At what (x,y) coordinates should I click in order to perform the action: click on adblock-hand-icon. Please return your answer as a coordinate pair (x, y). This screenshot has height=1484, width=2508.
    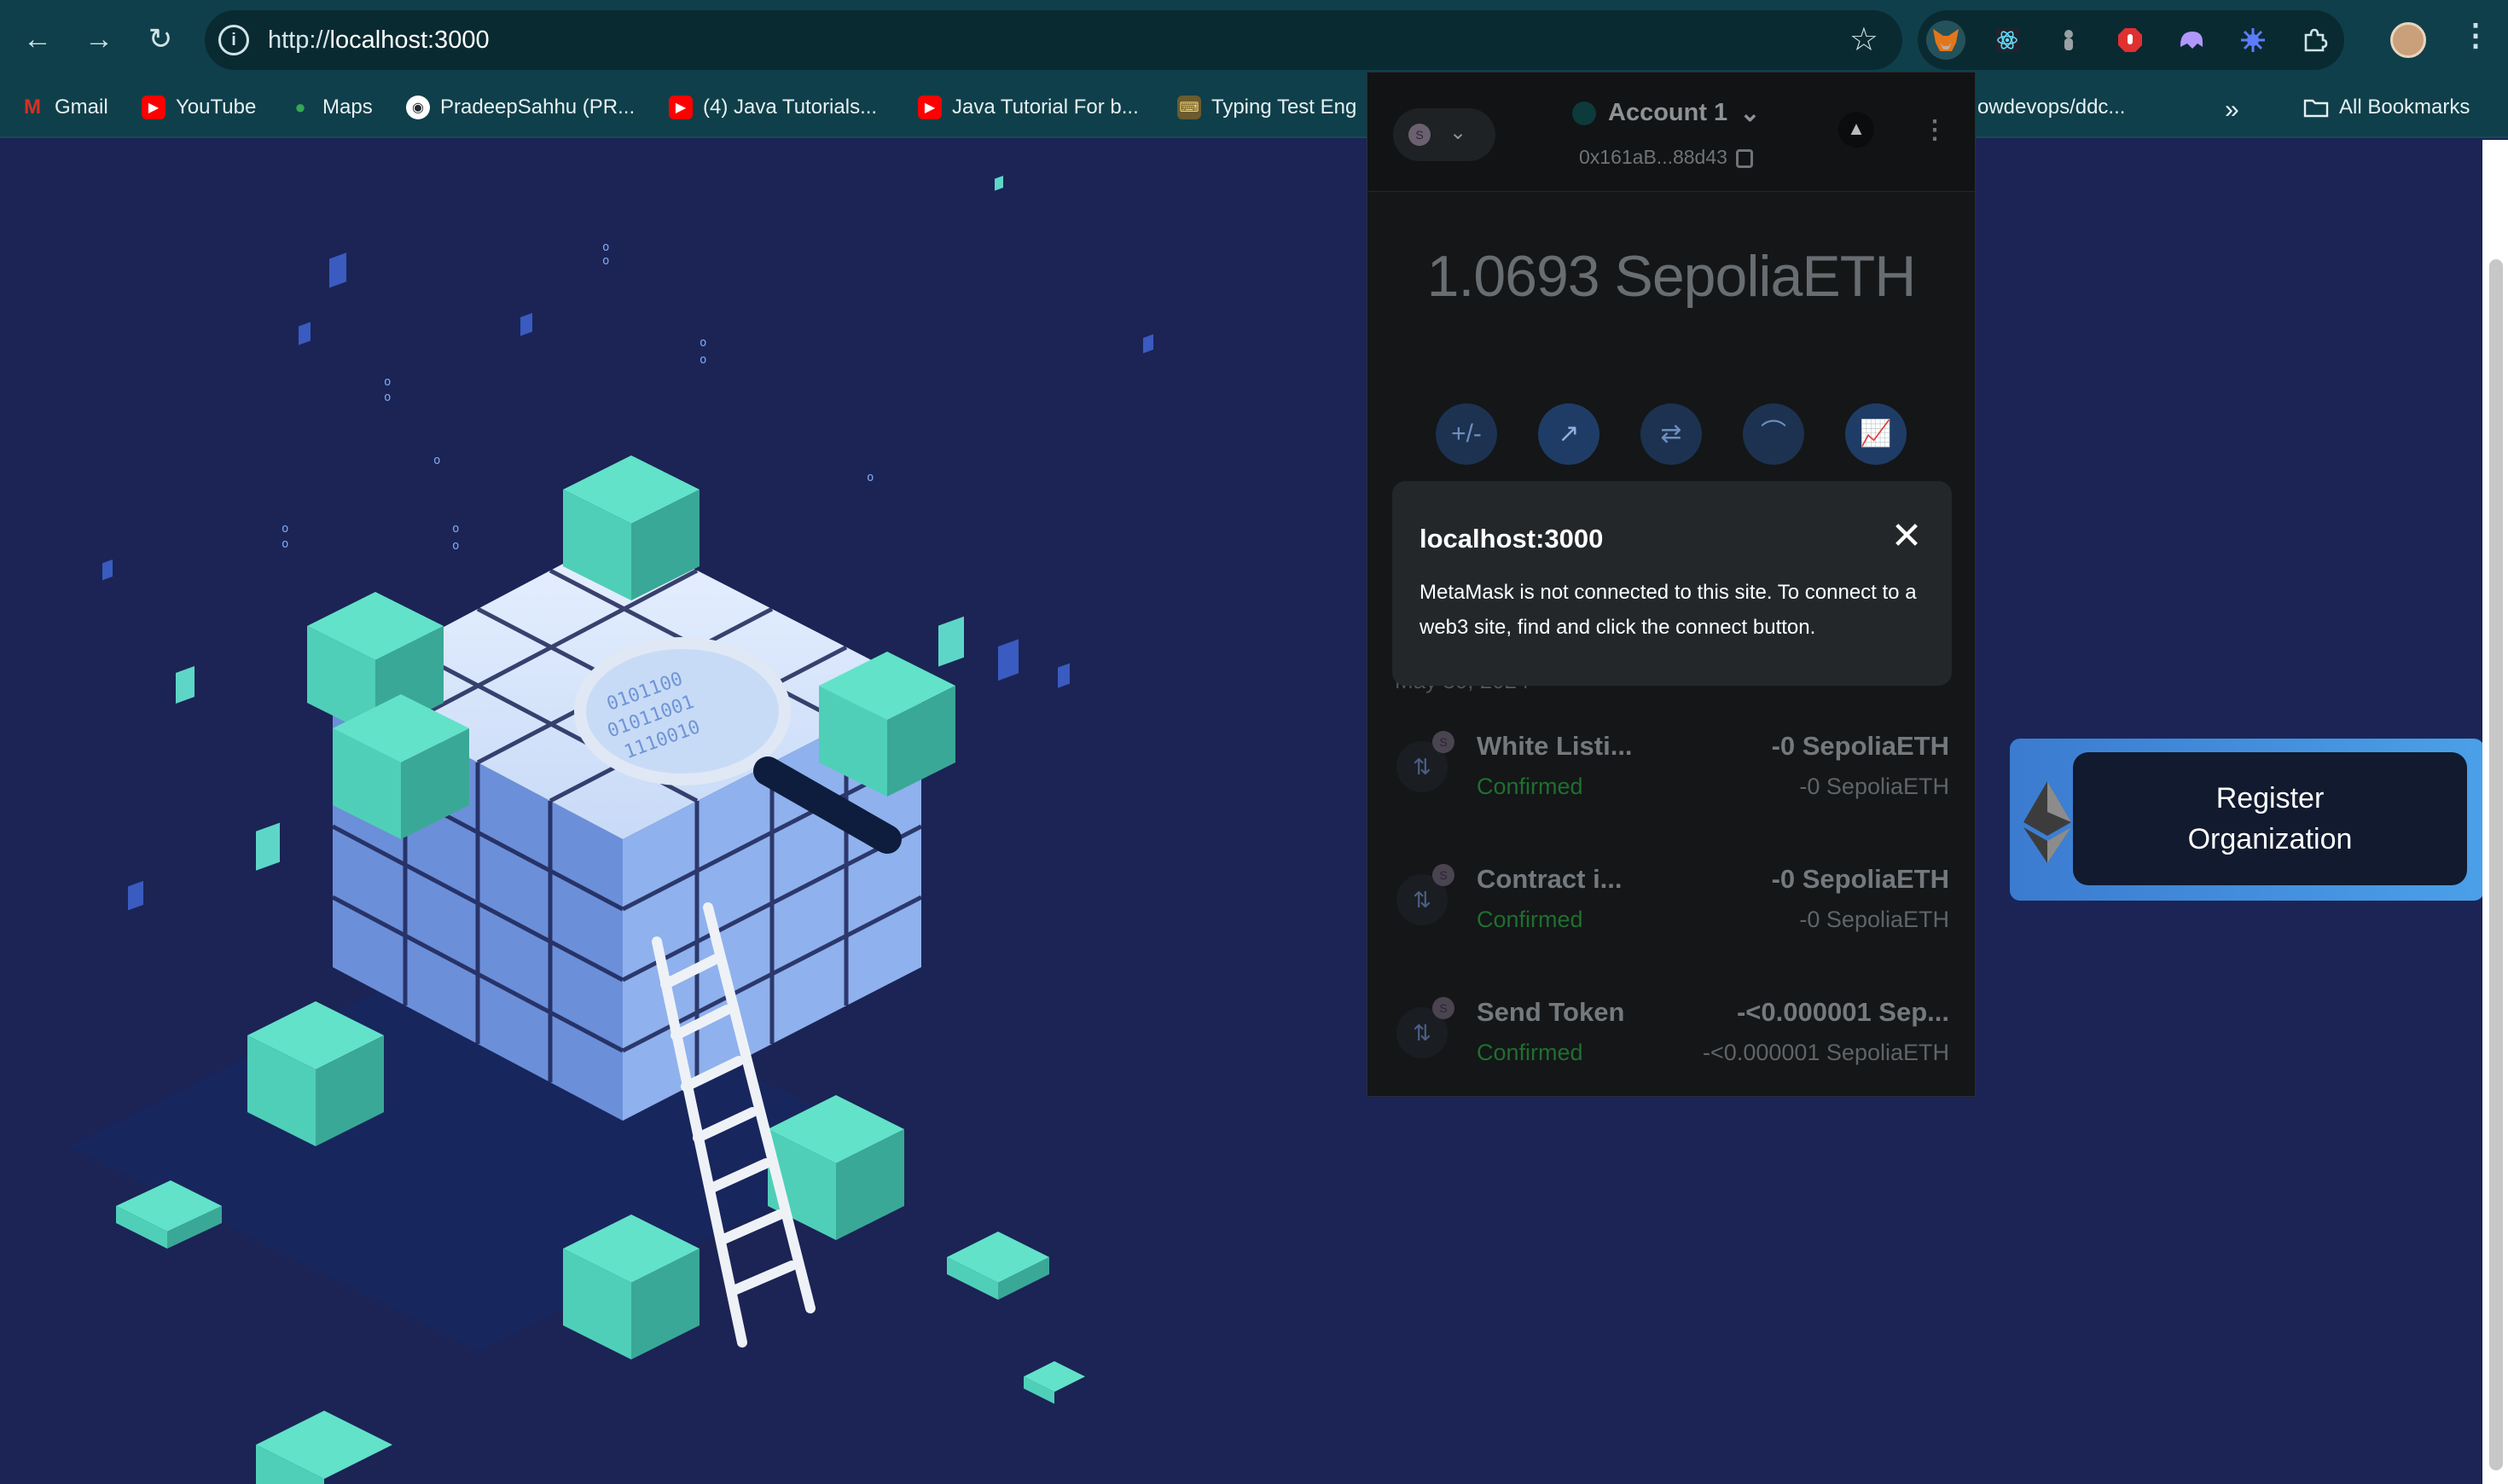
    Looking at the image, I should click on (2130, 40).